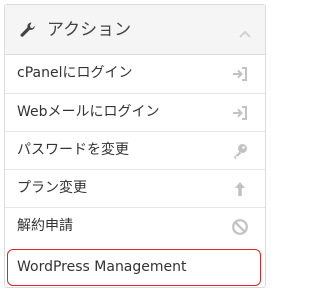 This screenshot has width=320, height=293. I want to click on action-item-change-password: パスワードを変更, so click(135, 150).